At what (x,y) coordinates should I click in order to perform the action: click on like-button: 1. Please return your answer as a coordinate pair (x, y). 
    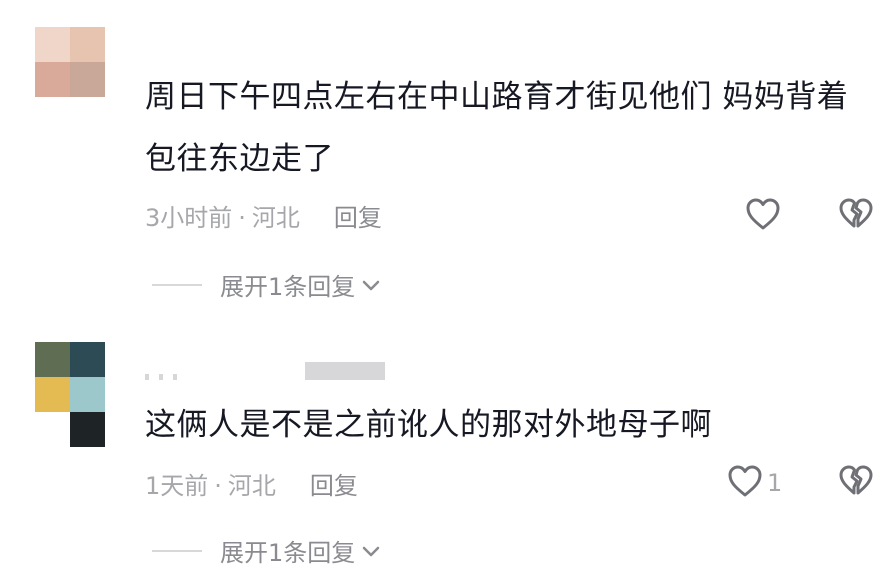
    Looking at the image, I should click on (754, 483).